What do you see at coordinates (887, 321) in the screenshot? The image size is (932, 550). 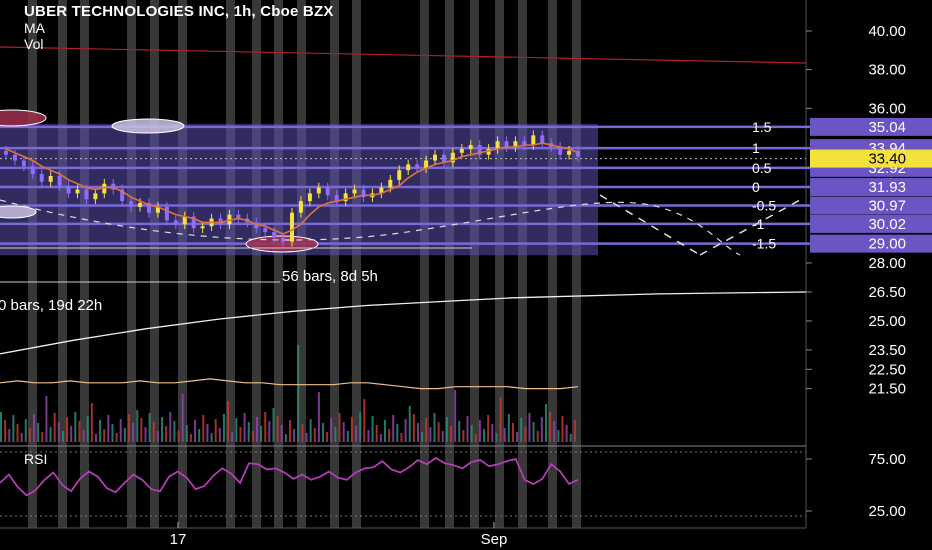 I see `price-tick-label-5: 25.00` at bounding box center [887, 321].